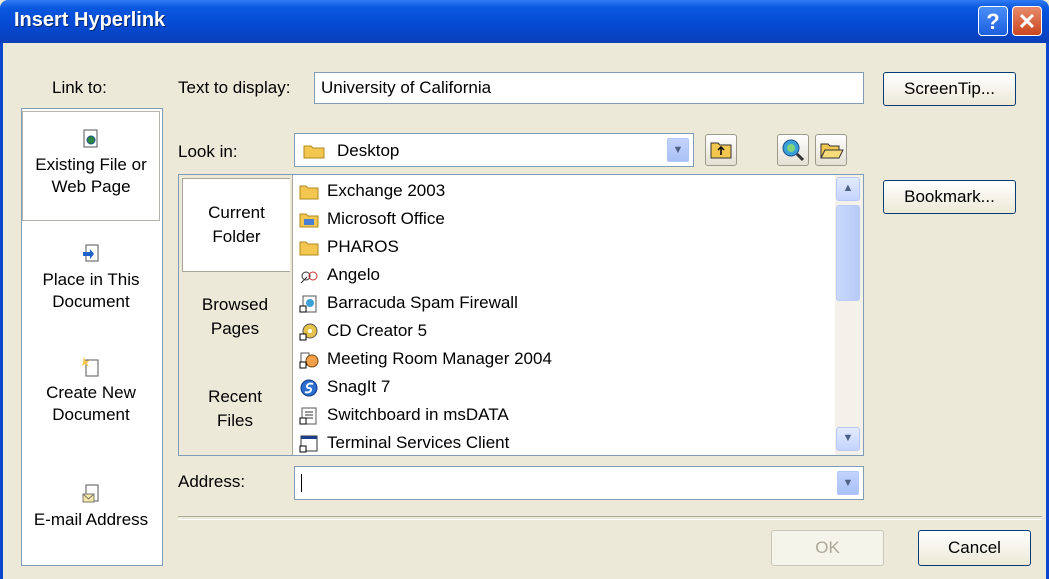  I want to click on list-item: Angelo, so click(339, 275).